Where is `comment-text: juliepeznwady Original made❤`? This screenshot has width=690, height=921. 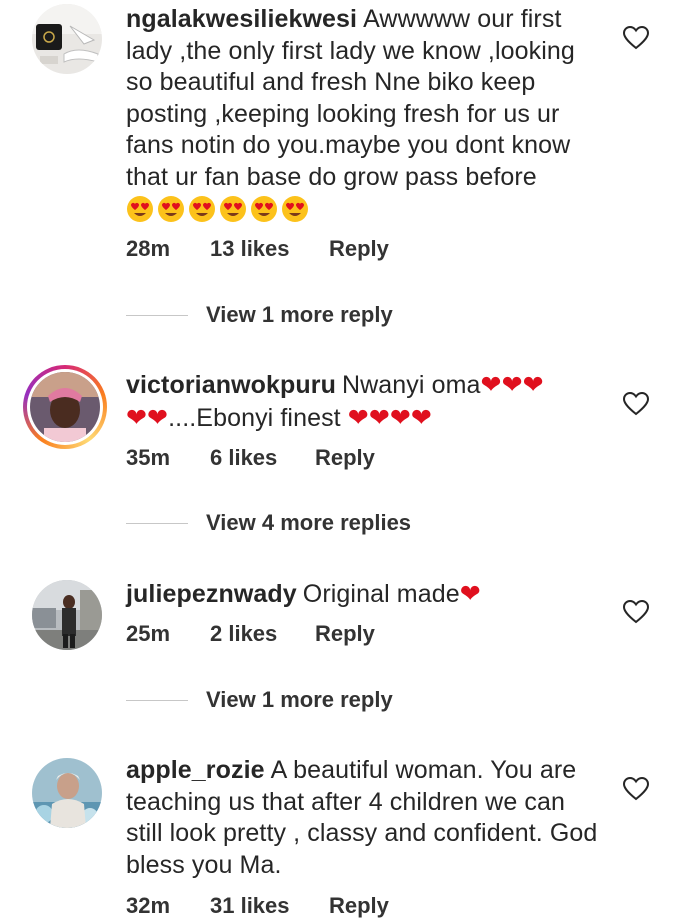
comment-text: juliepeznwady Original made❤ is located at coordinates (366, 594).